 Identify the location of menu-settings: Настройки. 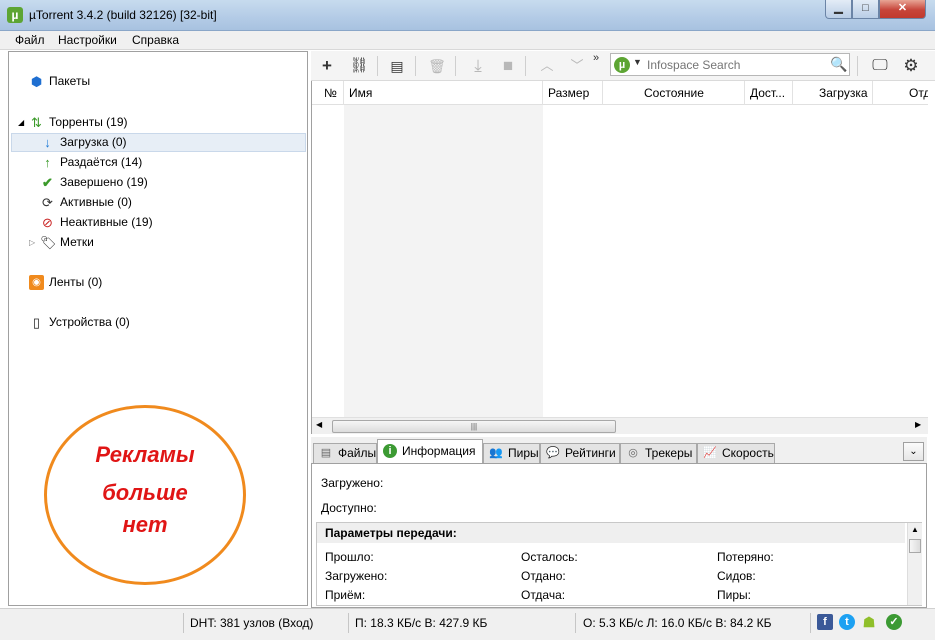
(87, 40).